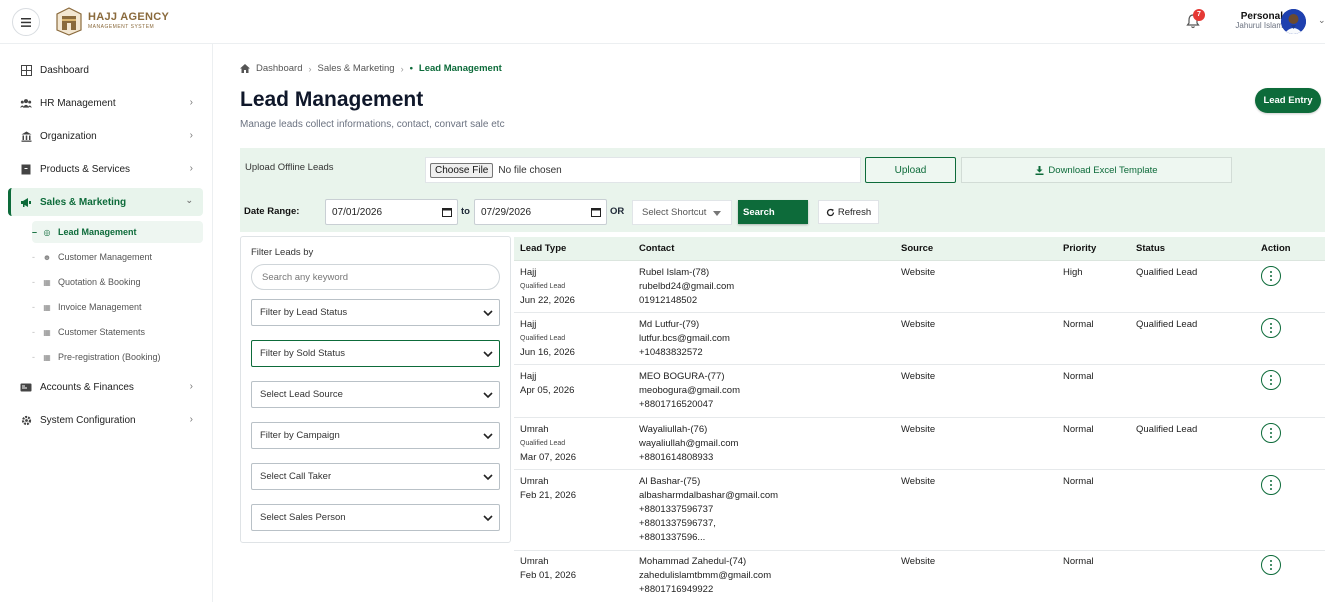 This screenshot has width=1325, height=602. Describe the element at coordinates (854, 212) in the screenshot. I see `refresh-label: Refresh` at that location.